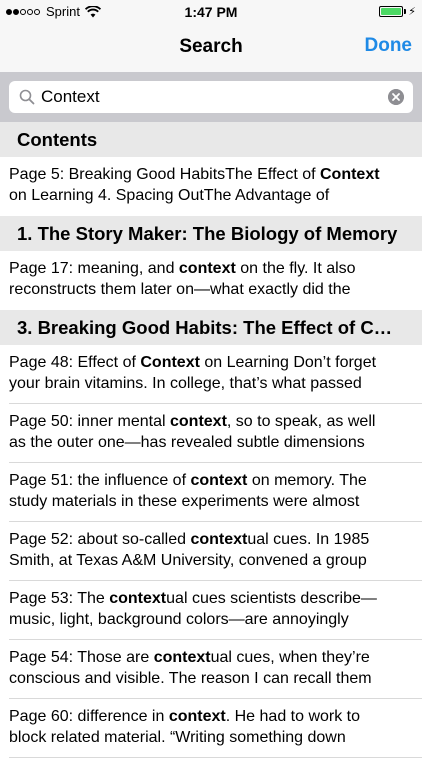 The image size is (422, 758). Describe the element at coordinates (59, 598) in the screenshot. I see `snippet-text: Page 53: The` at that location.